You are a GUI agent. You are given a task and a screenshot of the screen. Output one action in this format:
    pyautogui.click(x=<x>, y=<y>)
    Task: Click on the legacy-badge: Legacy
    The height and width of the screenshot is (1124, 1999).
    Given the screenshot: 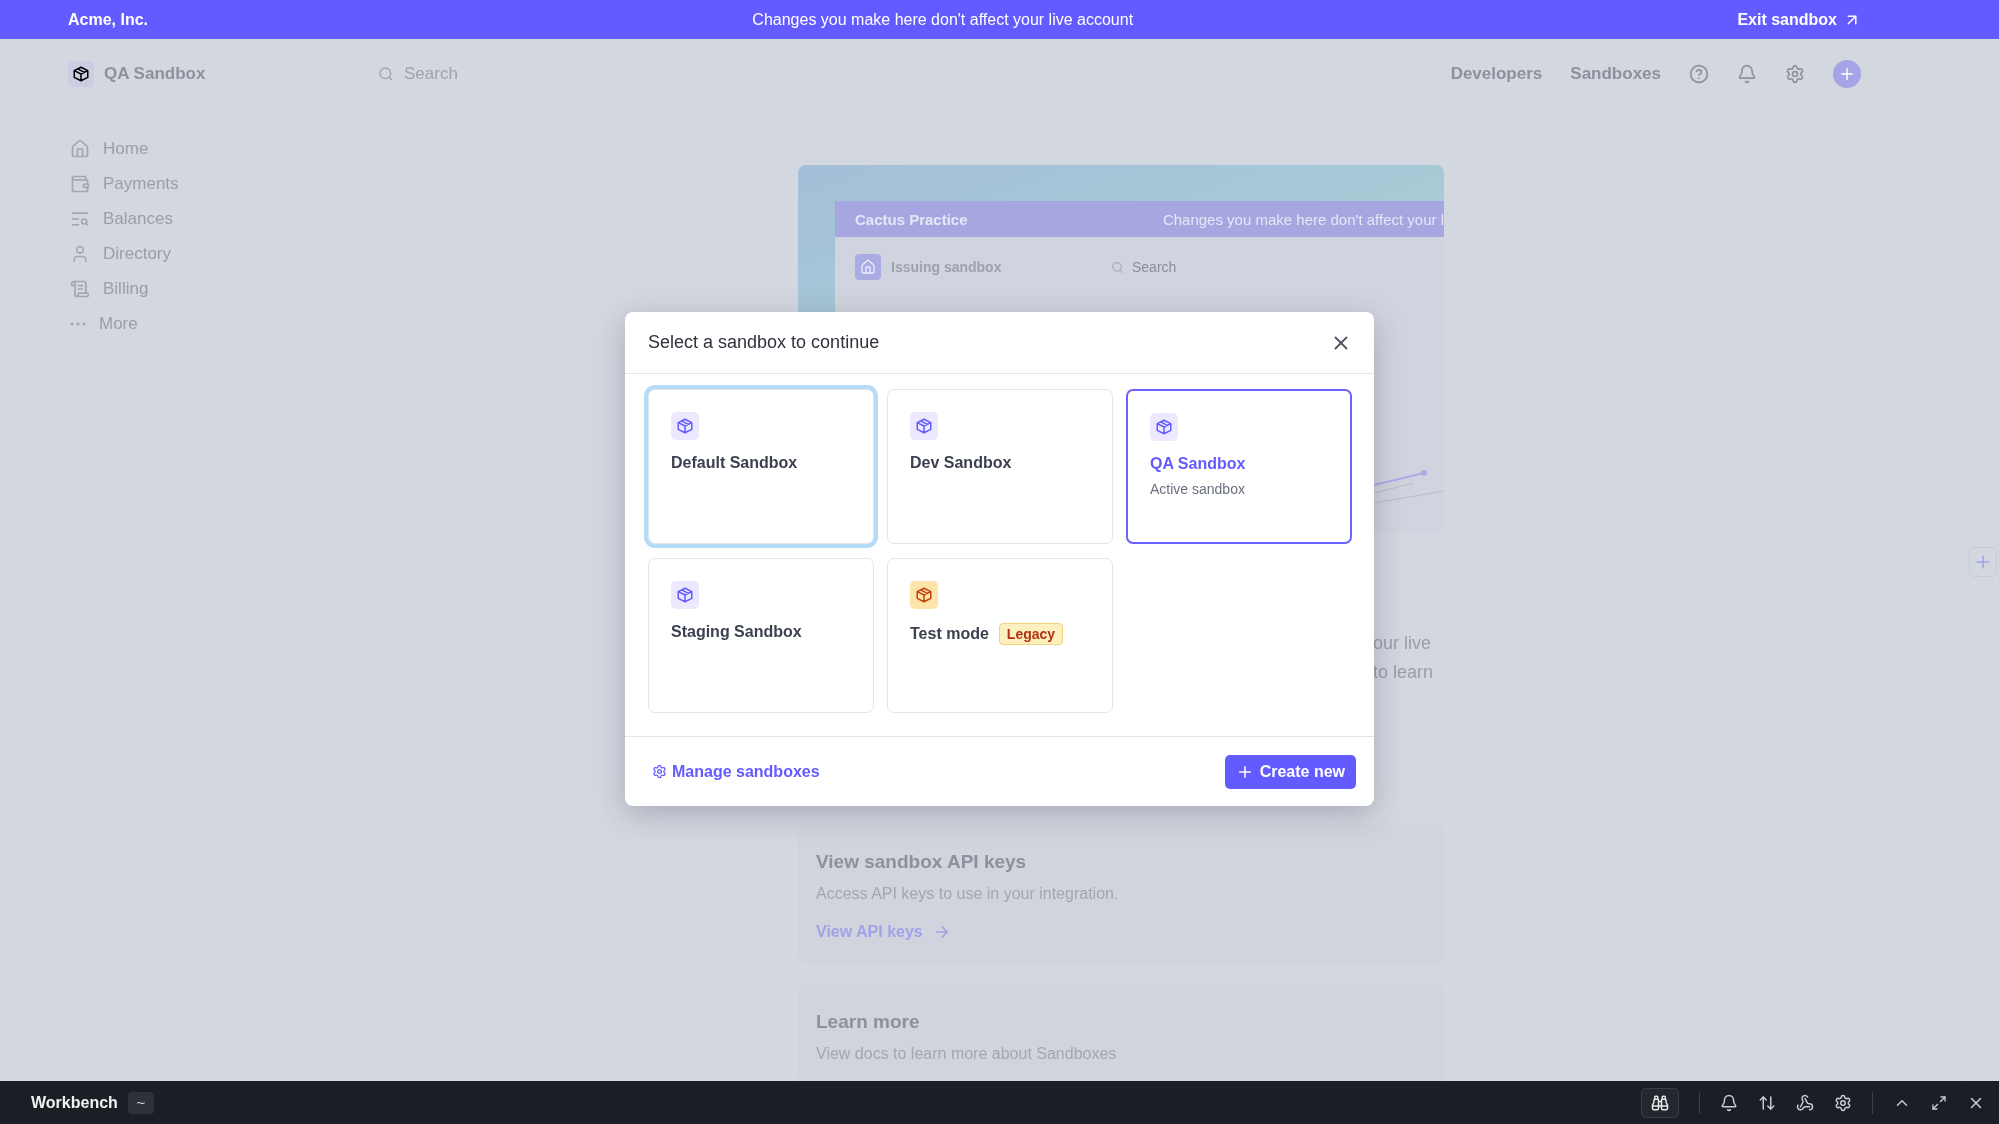 What is the action you would take?
    pyautogui.click(x=1031, y=634)
    